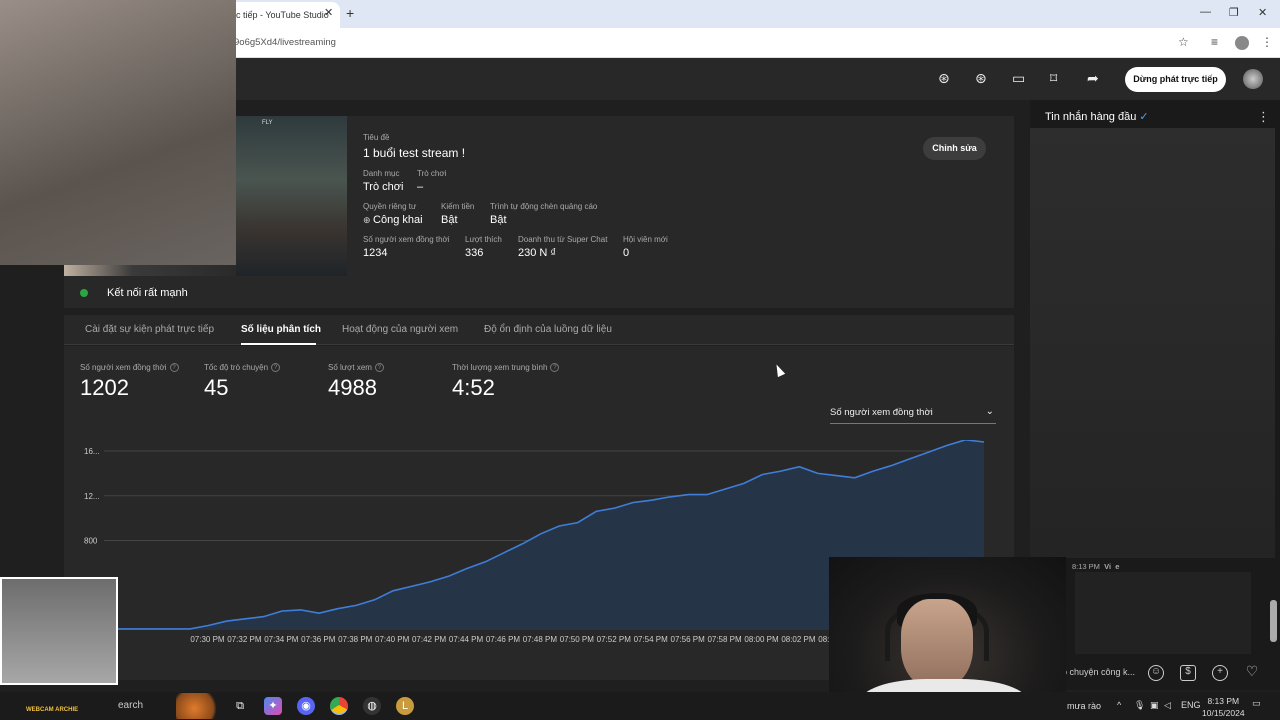 This screenshot has width=1280, height=720. I want to click on discord-icon: ◉, so click(306, 706).